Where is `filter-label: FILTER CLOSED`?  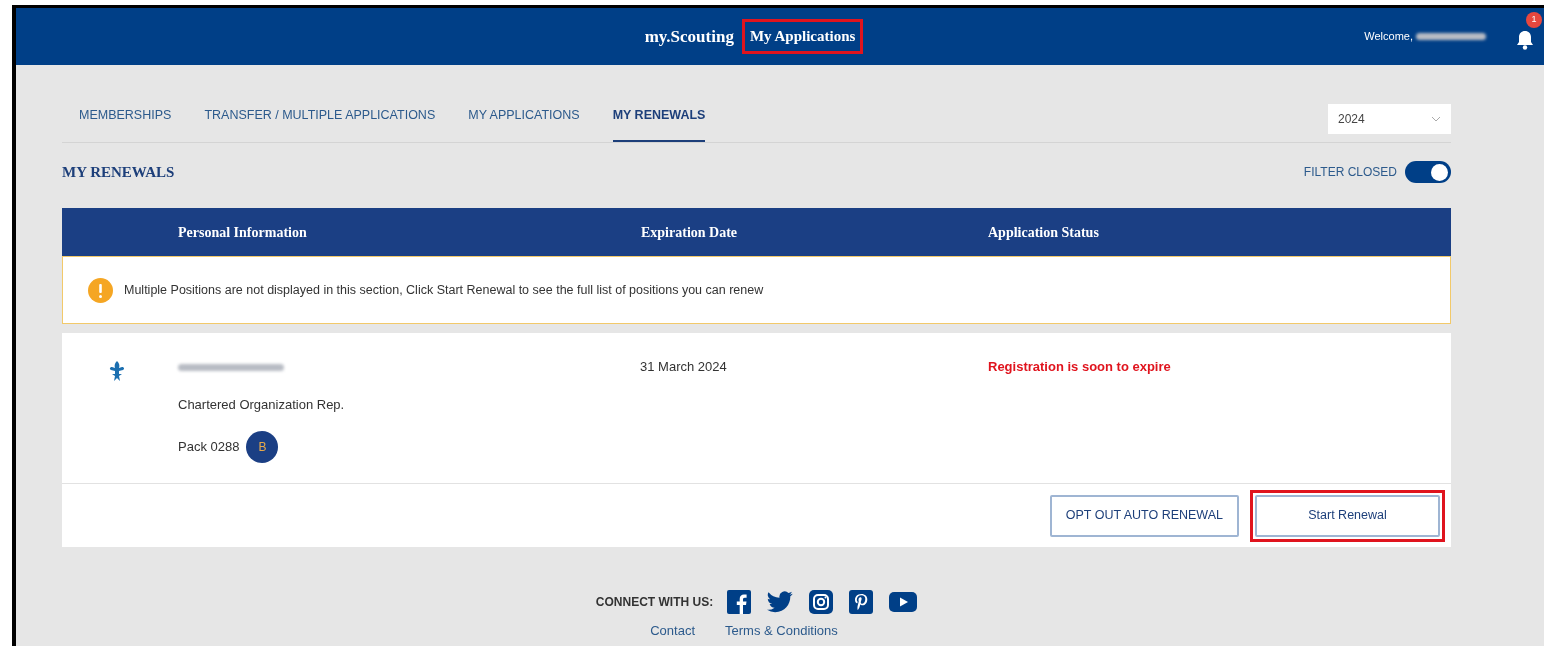
filter-label: FILTER CLOSED is located at coordinates (1350, 172).